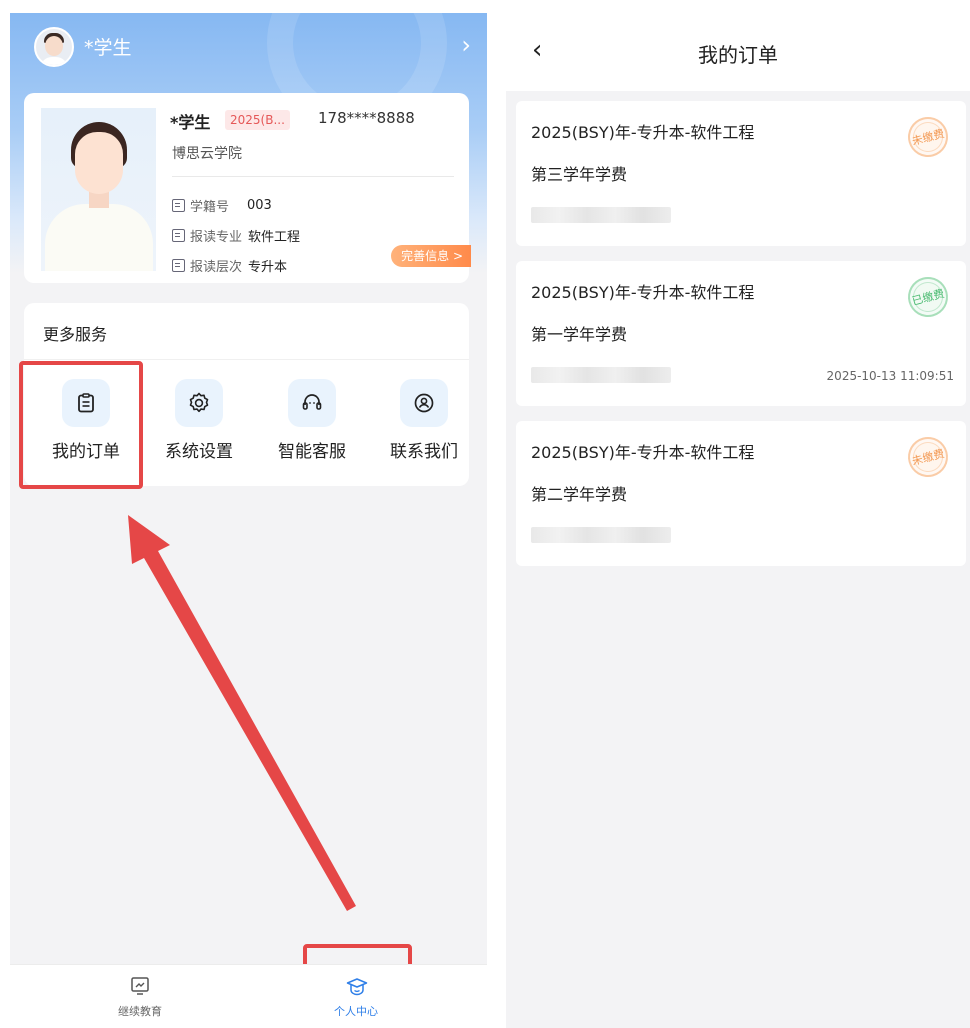  I want to click on service-system-settings: 系统设置, so click(199, 420).